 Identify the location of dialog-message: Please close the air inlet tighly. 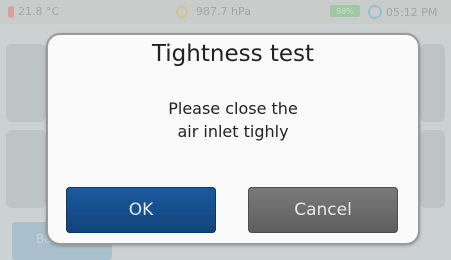
(233, 120).